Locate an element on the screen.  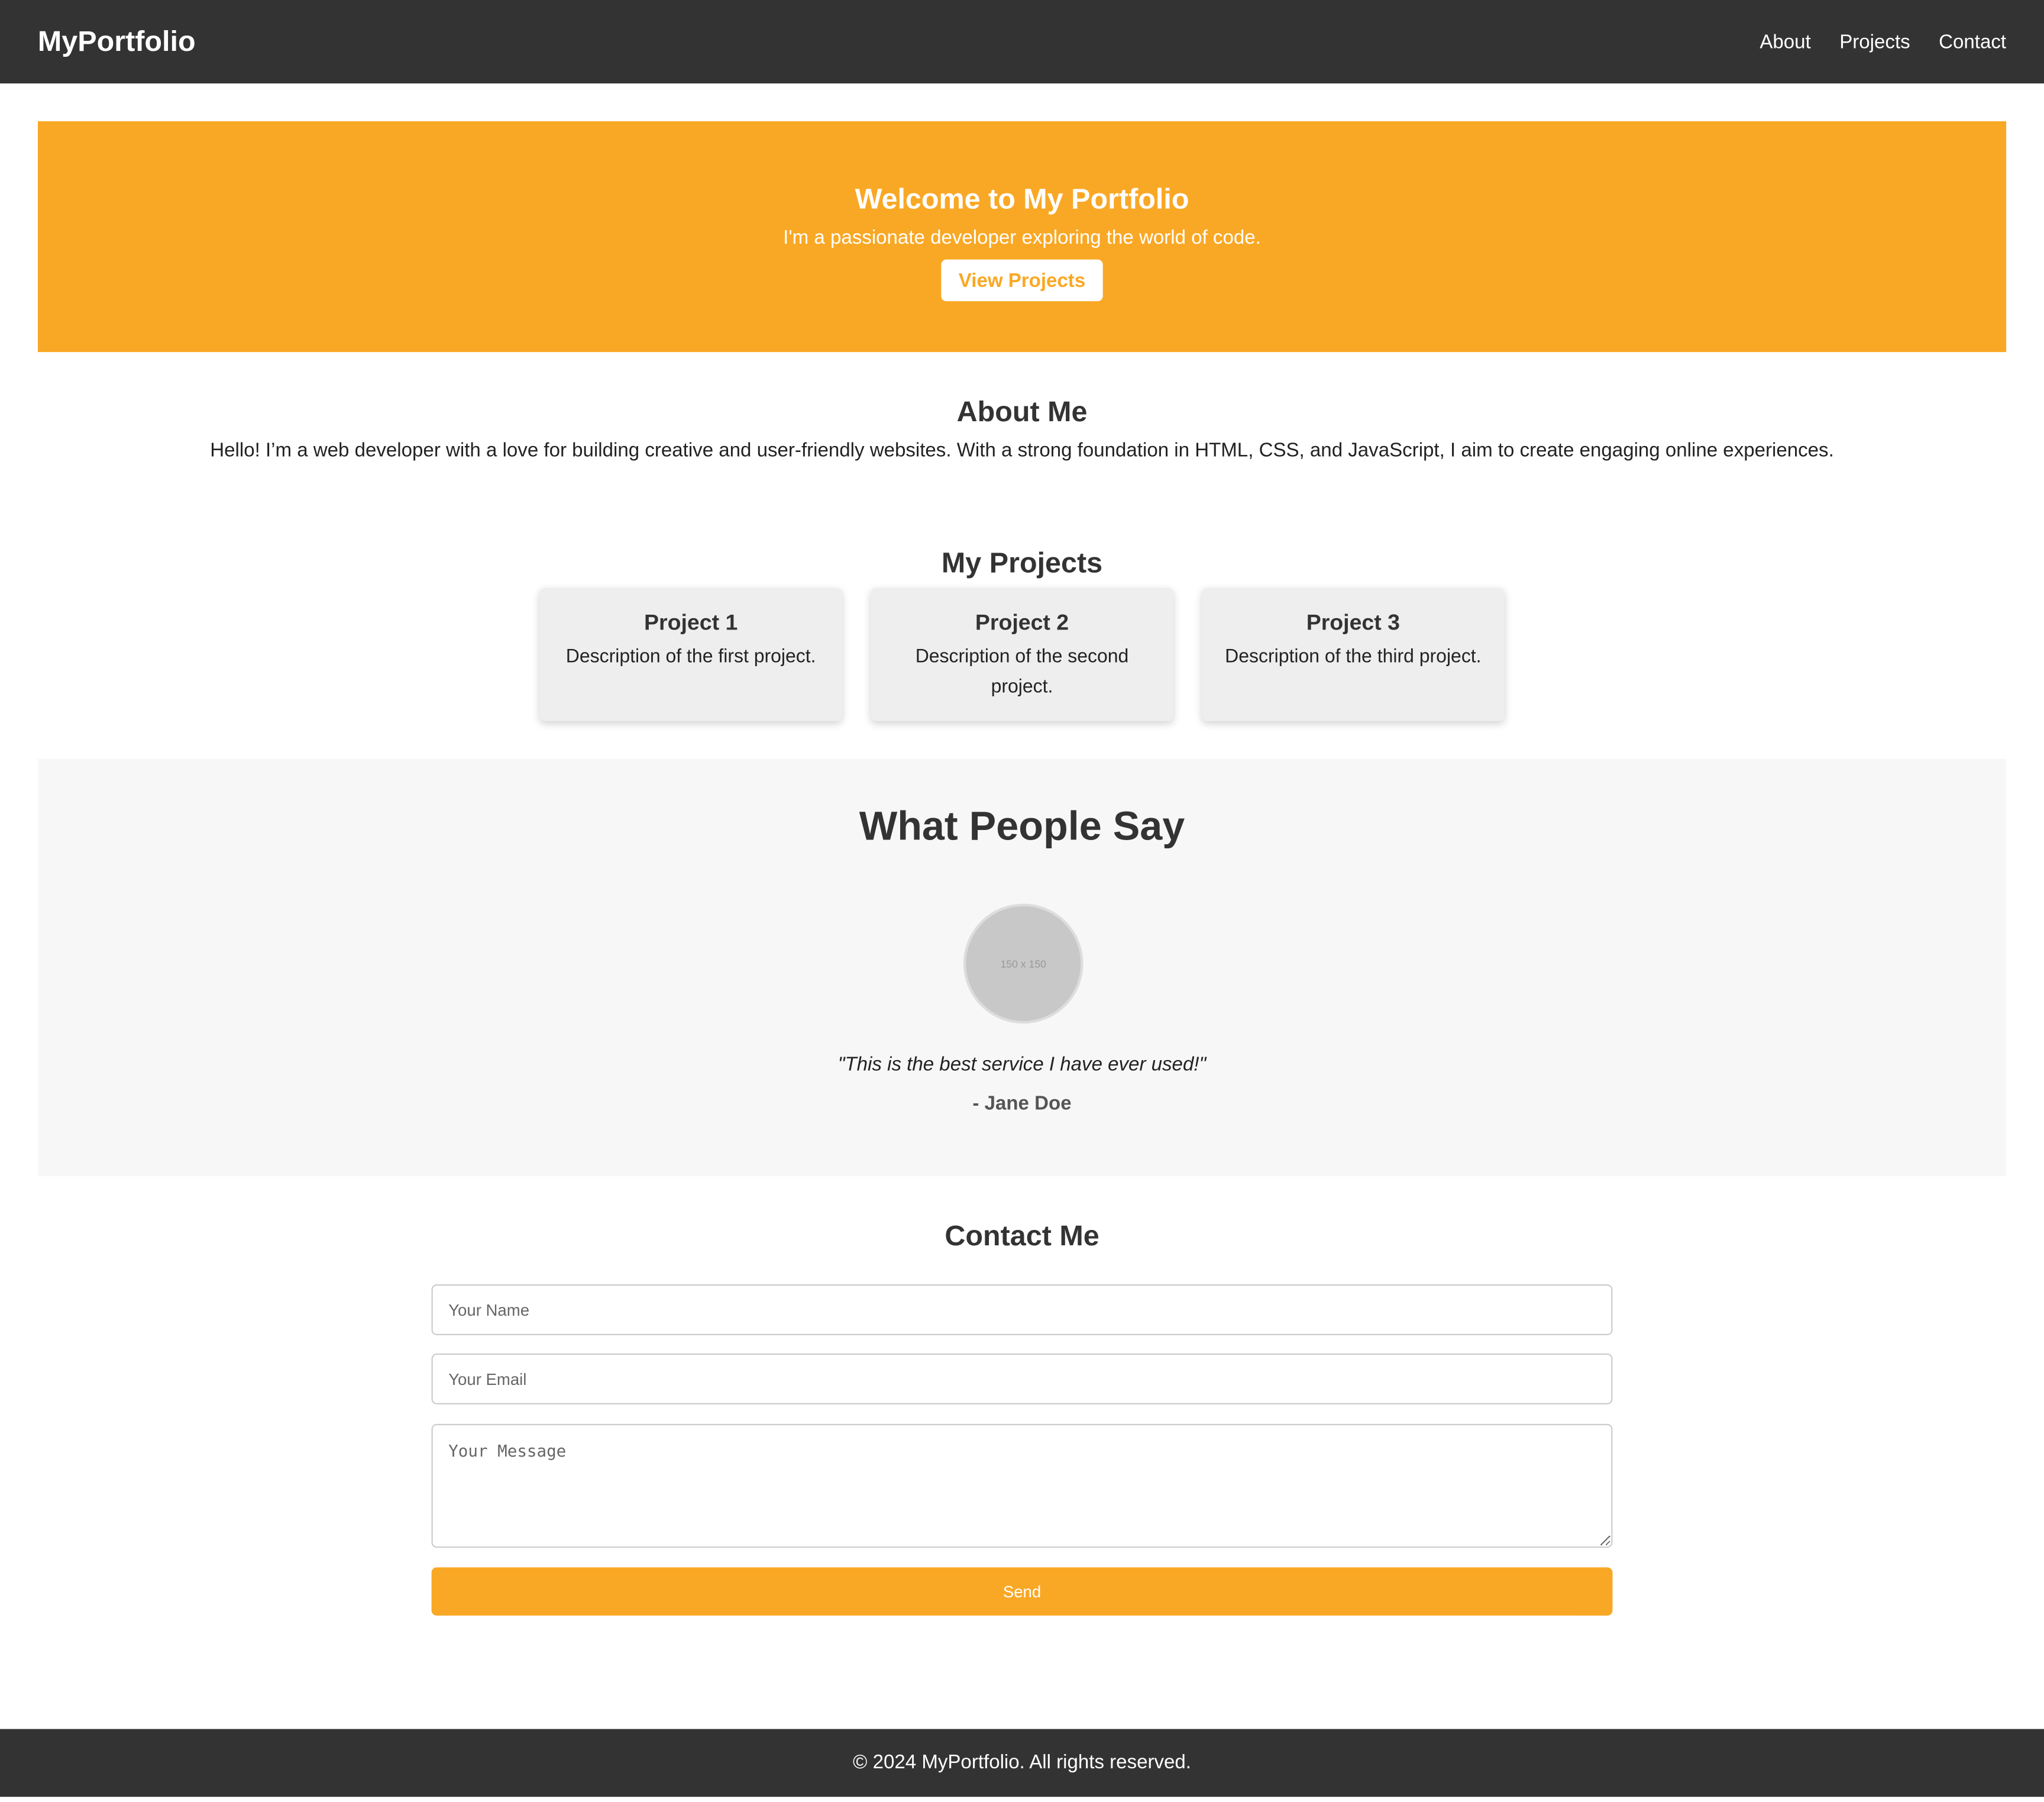
send-button: Send is located at coordinates (1022, 1591).